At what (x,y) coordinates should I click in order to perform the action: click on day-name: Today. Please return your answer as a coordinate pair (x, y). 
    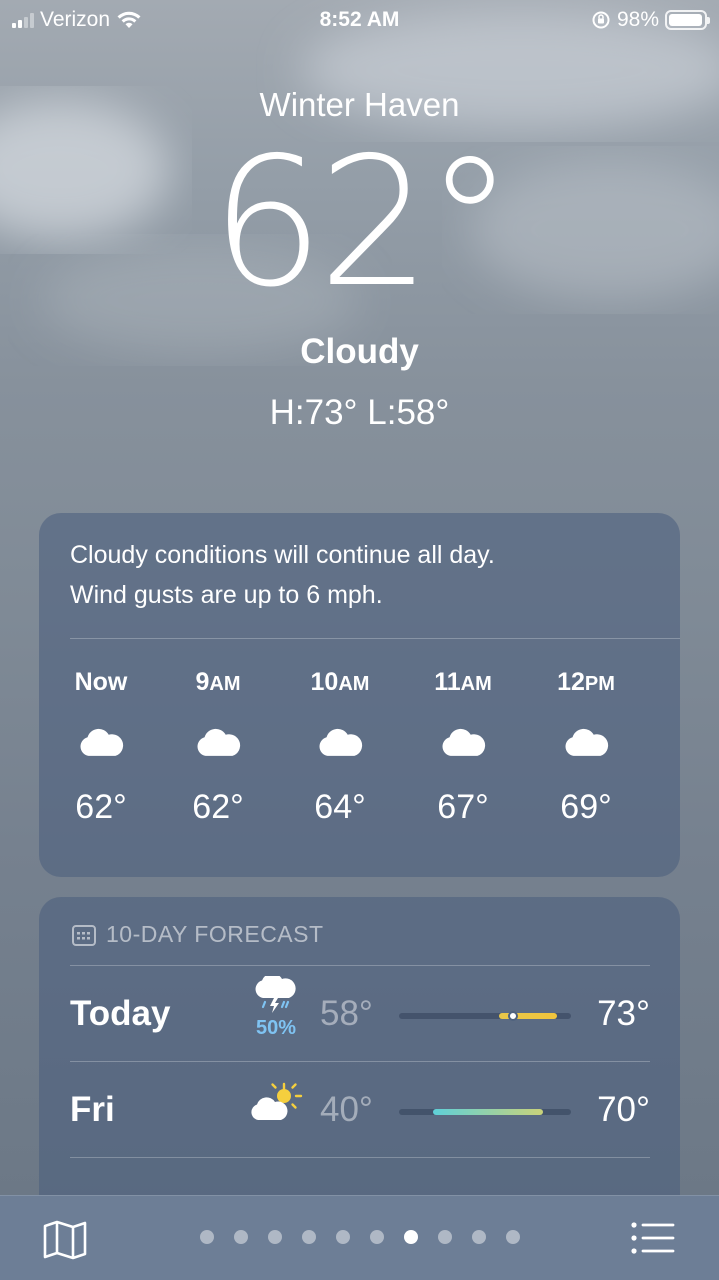
    Looking at the image, I should click on (120, 1013).